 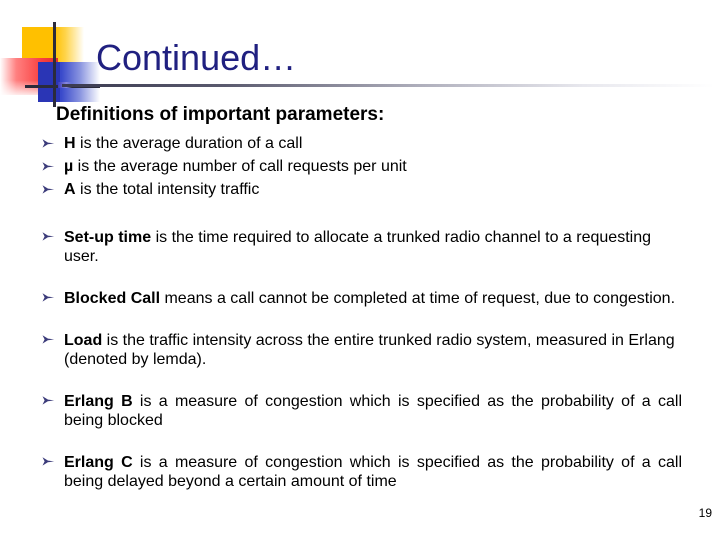 I want to click on list-item-term: H, so click(x=70, y=143).